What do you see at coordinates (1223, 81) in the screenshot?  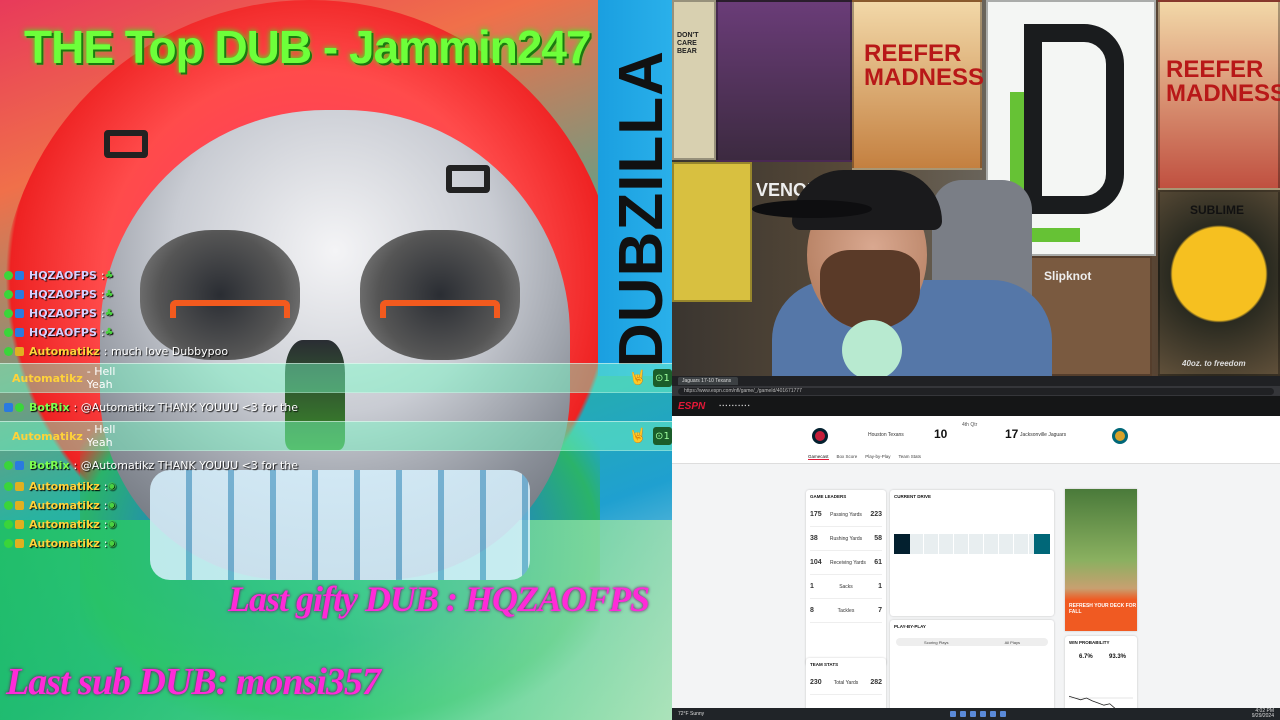 I see `poster-text: REEFER MADNESS` at bounding box center [1223, 81].